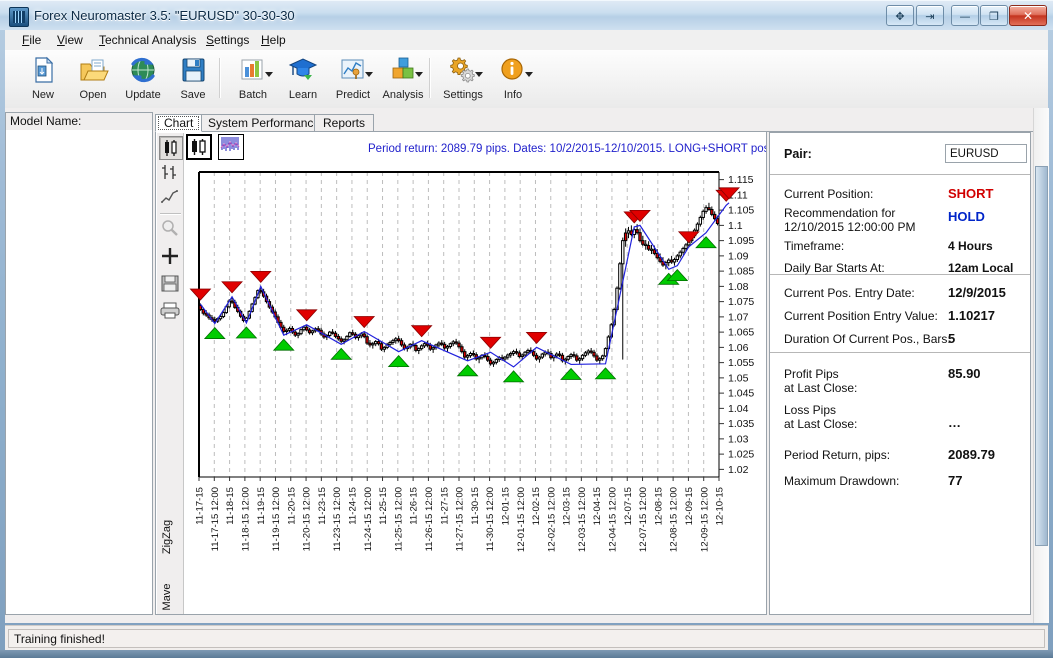 This screenshot has height=658, width=1053. Describe the element at coordinates (628, 506) in the screenshot. I see `svg-text: 12-07-15` at that location.